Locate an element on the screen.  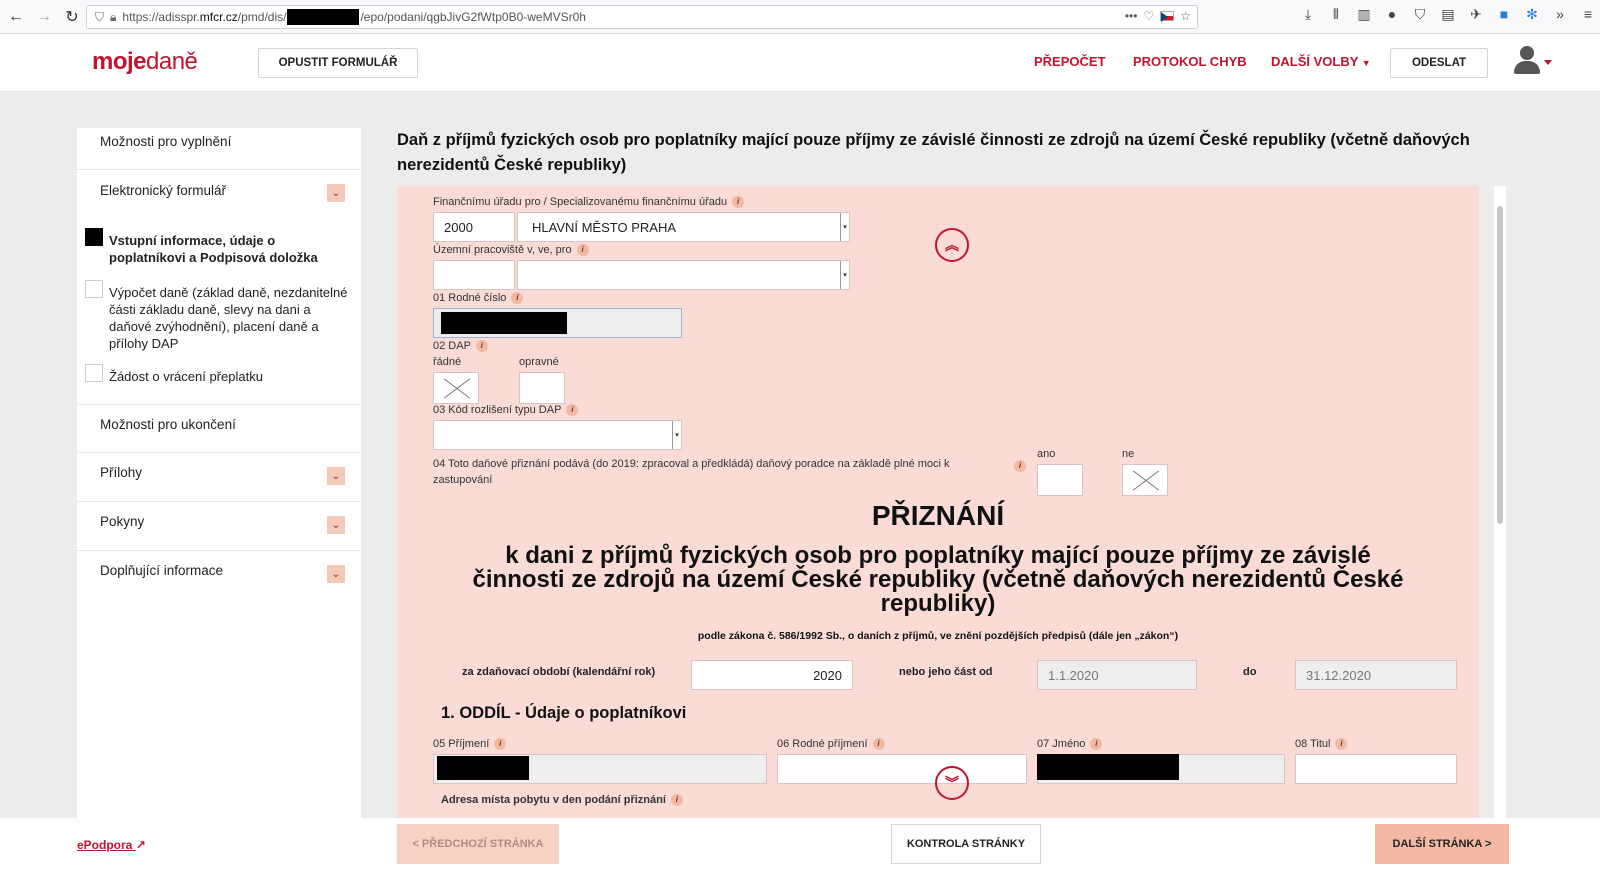
shield-extension-icon: ⛉ is located at coordinates (1420, 14).